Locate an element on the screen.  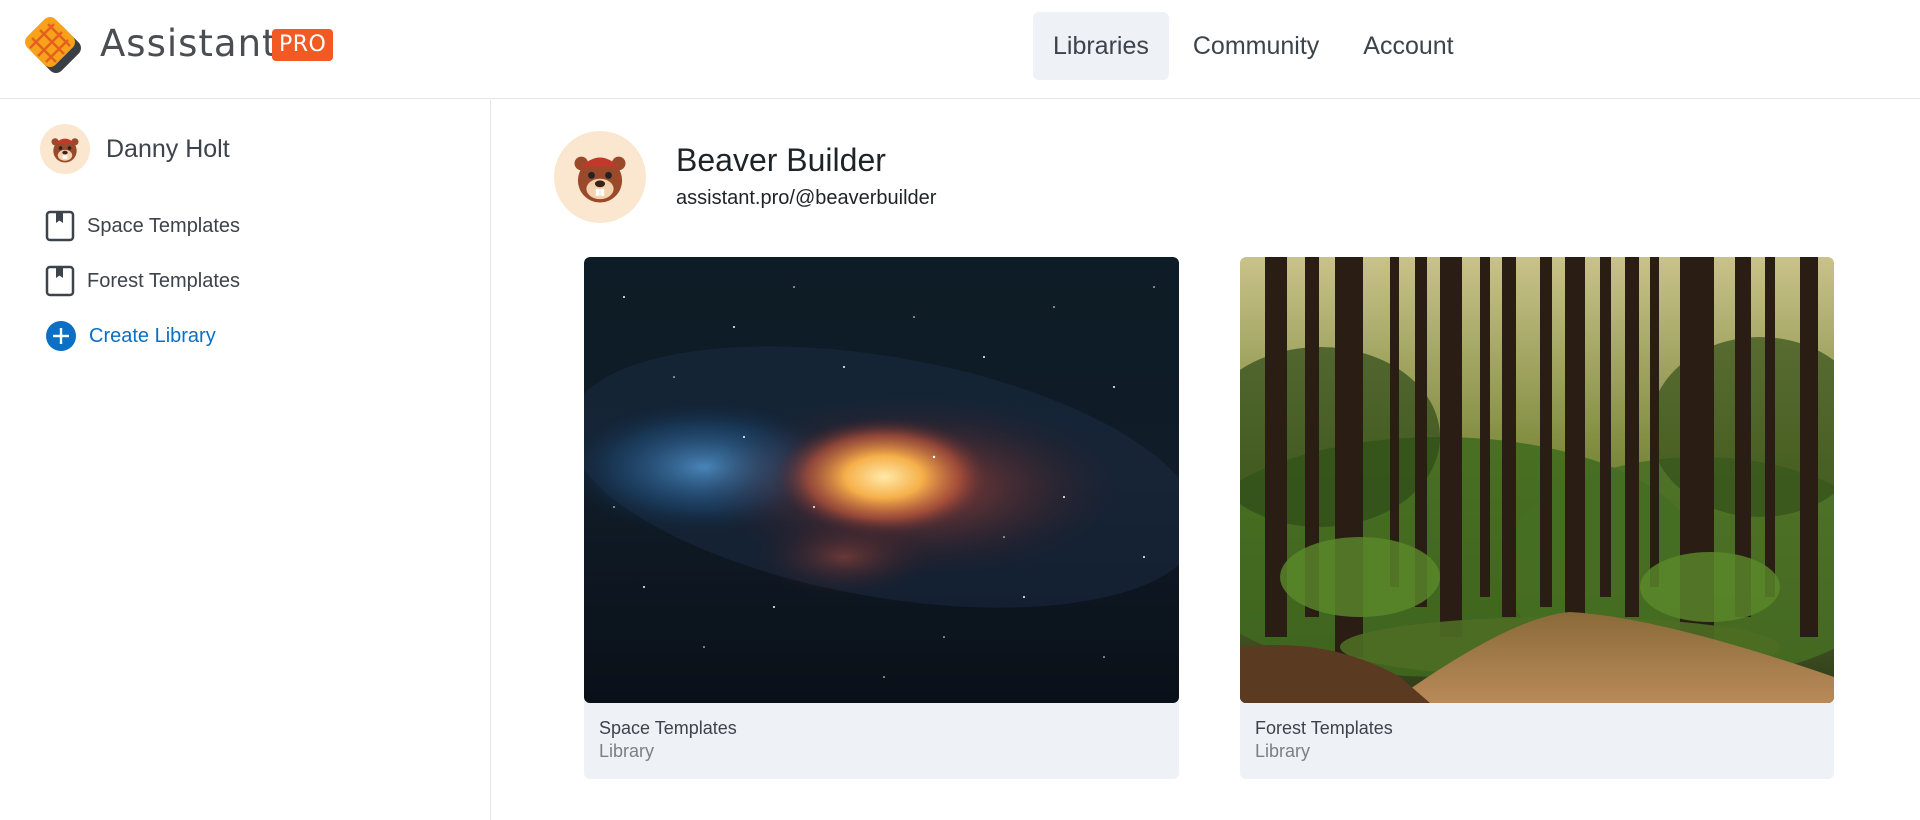
nav-community: Community is located at coordinates (1256, 46).